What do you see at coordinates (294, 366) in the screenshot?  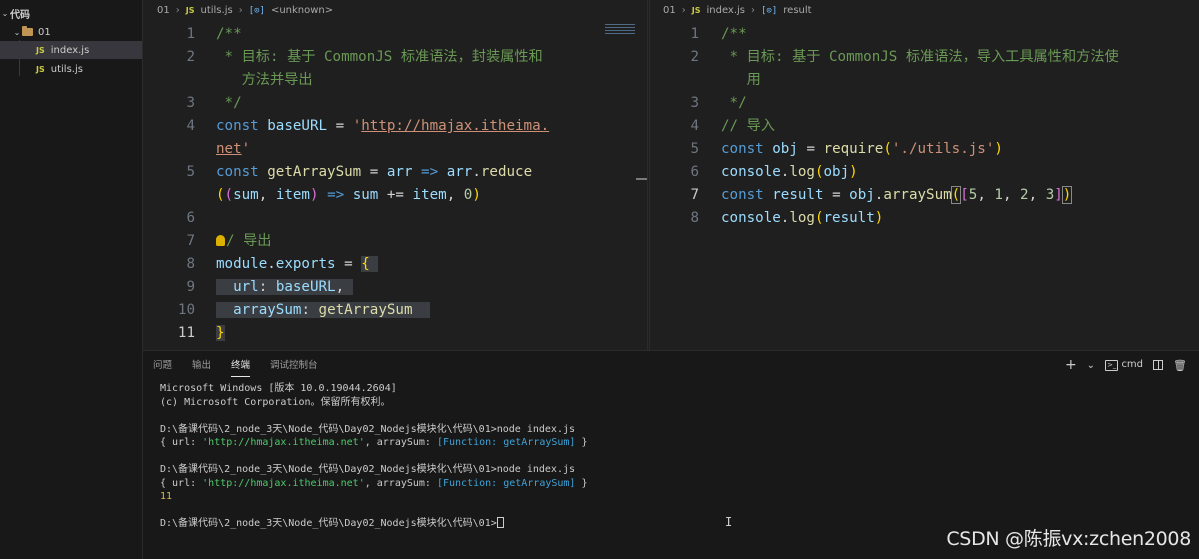 I see `tab-debug-console: 调试控制台` at bounding box center [294, 366].